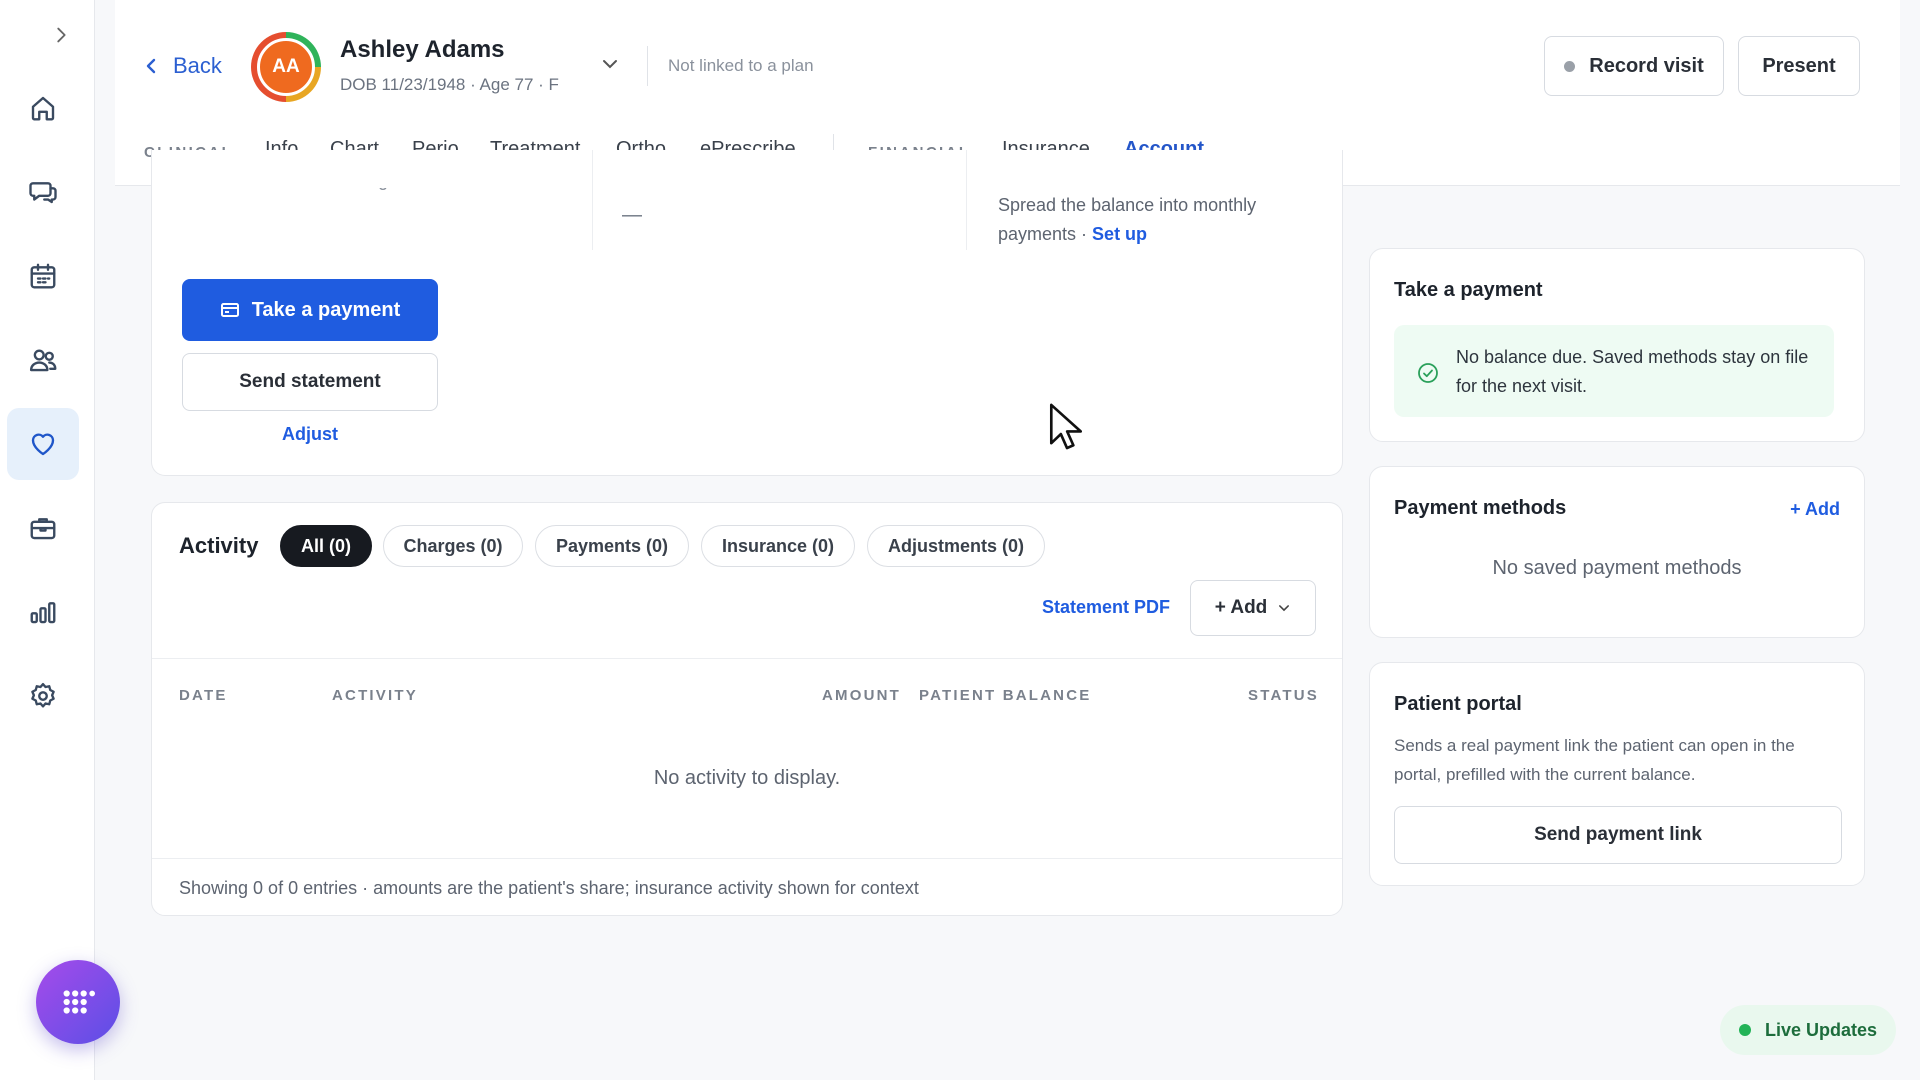 The height and width of the screenshot is (1080, 1920). I want to click on calendar-icon, so click(43, 276).